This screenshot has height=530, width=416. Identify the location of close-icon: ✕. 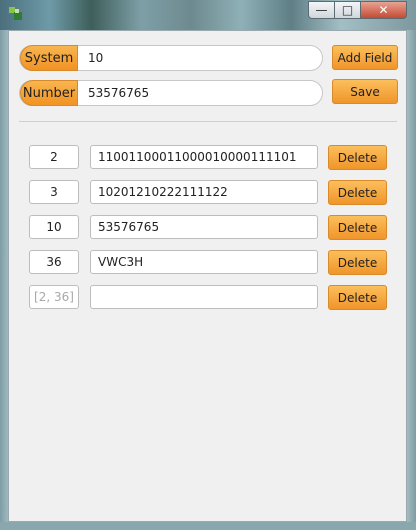
(383, 10).